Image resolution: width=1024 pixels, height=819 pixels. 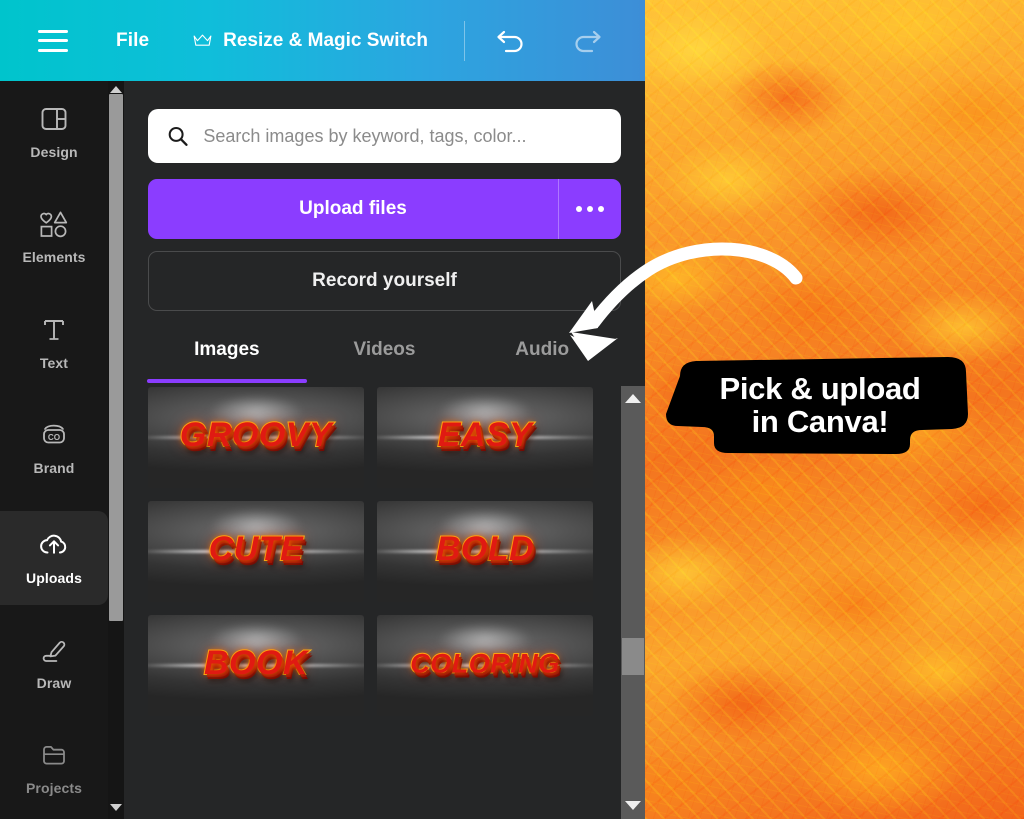 What do you see at coordinates (54, 330) in the screenshot?
I see `text-icon` at bounding box center [54, 330].